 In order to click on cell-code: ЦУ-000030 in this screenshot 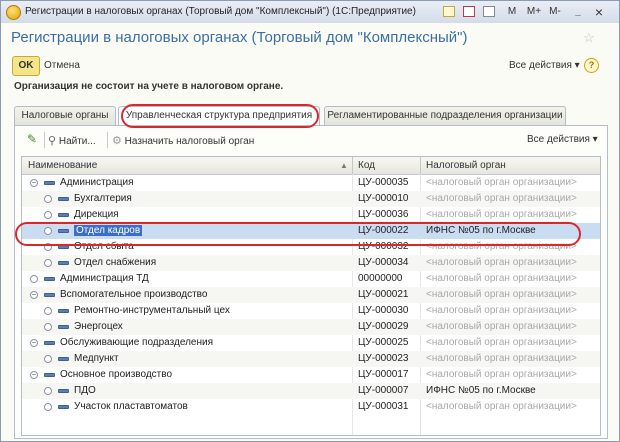, I will do `click(383, 310)`.